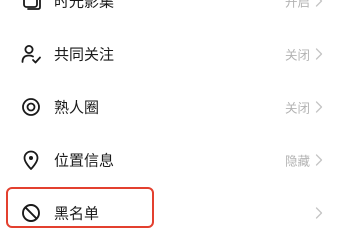  Describe the element at coordinates (84, 160) in the screenshot. I see `setting-label: 位置信息` at that location.